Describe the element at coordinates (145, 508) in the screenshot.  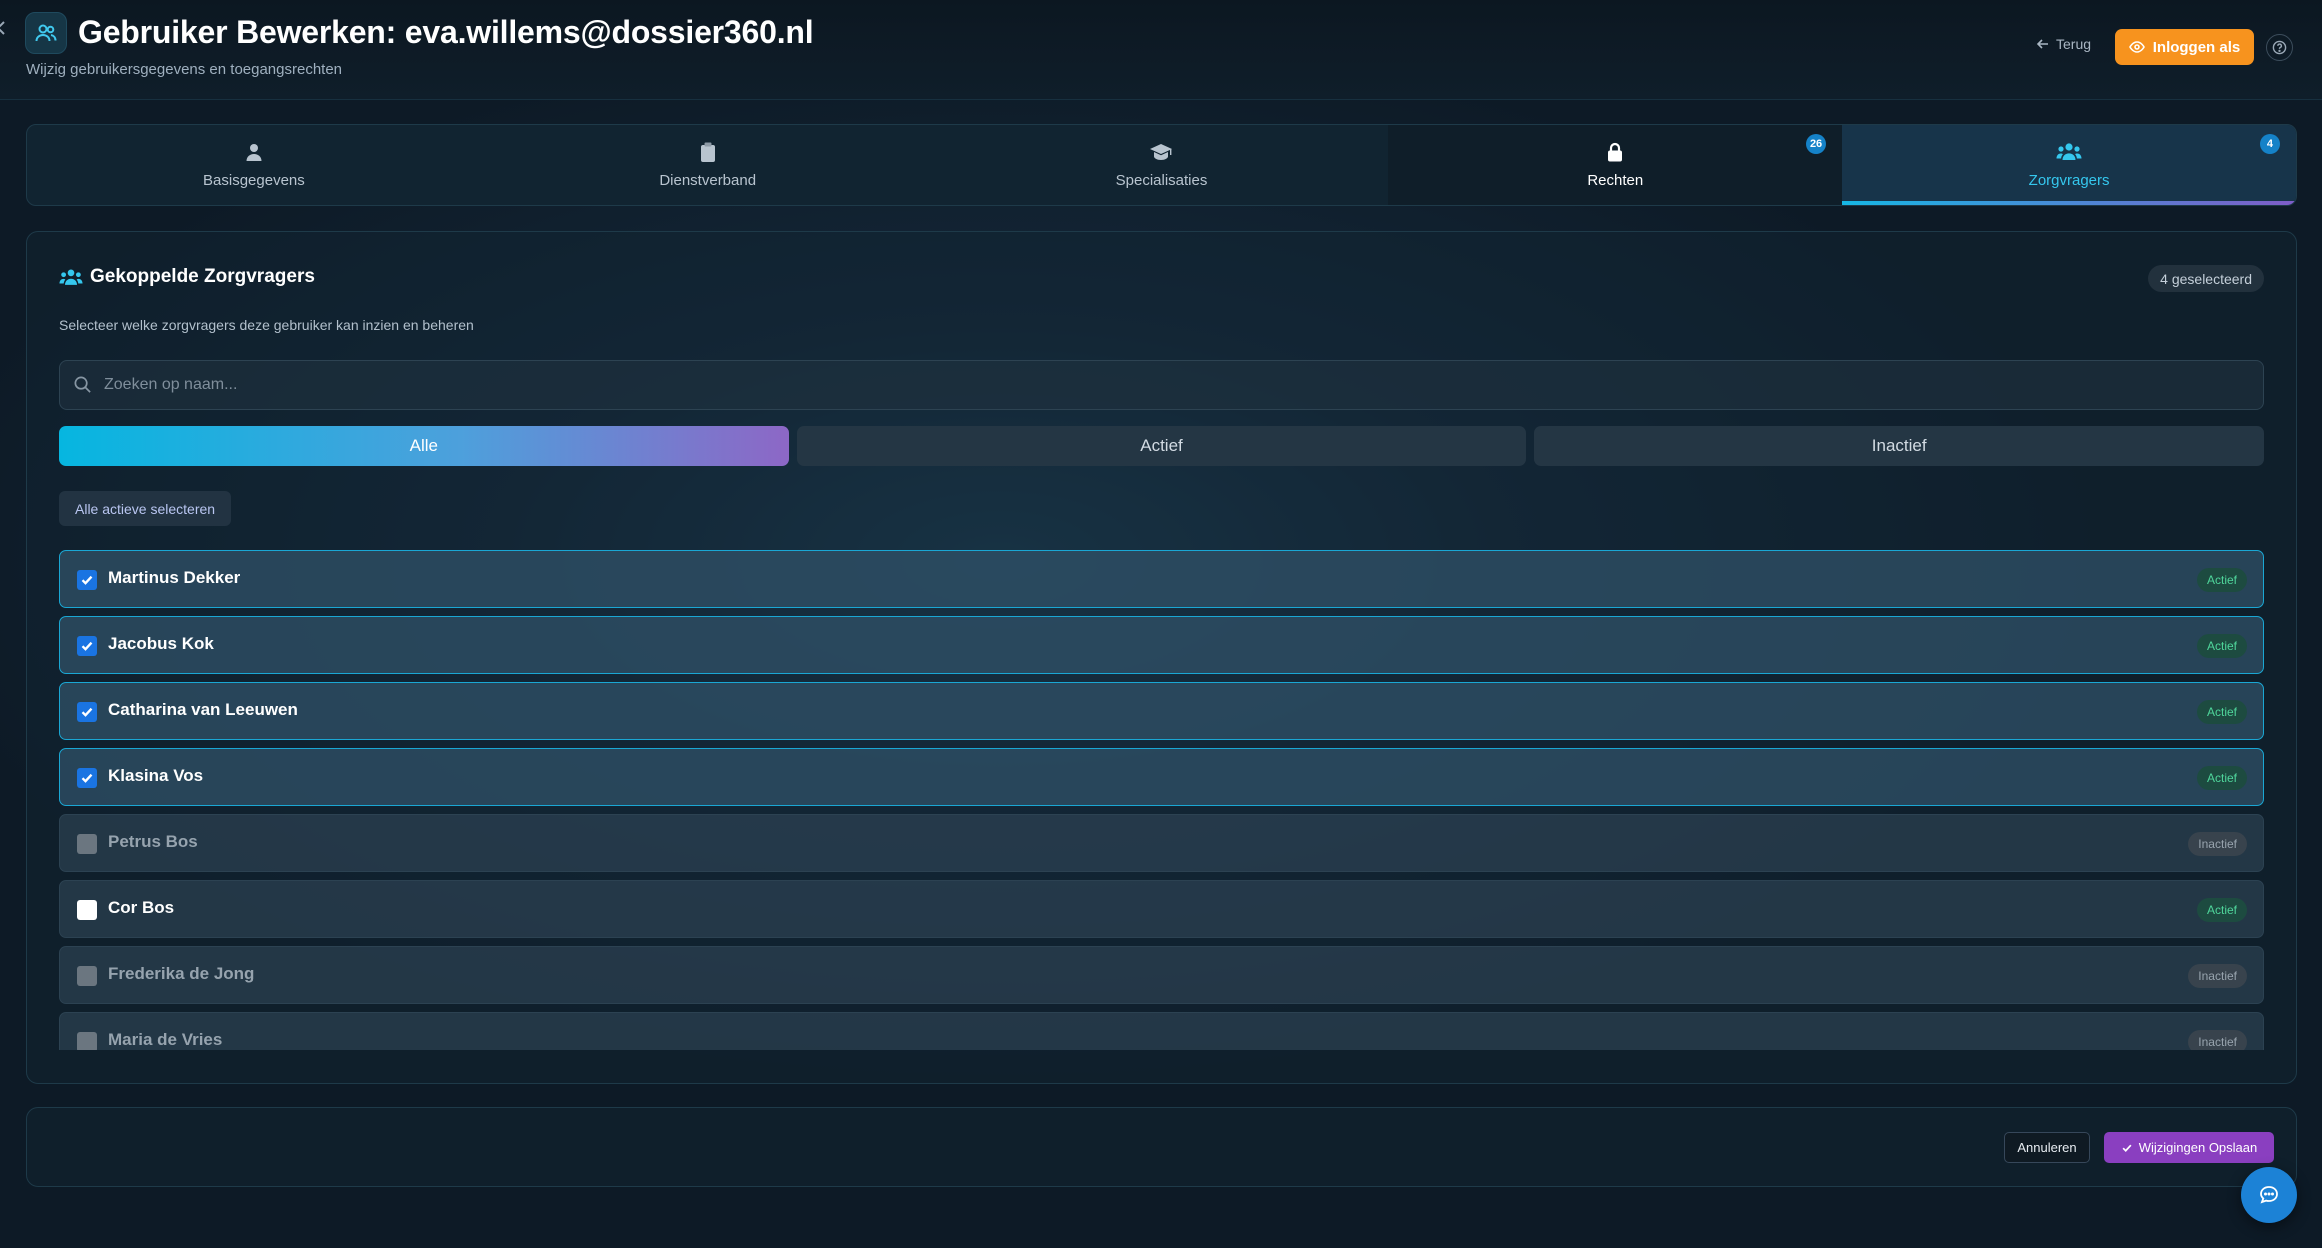
I see `select-all-active-button: Alle actieve selecteren` at that location.